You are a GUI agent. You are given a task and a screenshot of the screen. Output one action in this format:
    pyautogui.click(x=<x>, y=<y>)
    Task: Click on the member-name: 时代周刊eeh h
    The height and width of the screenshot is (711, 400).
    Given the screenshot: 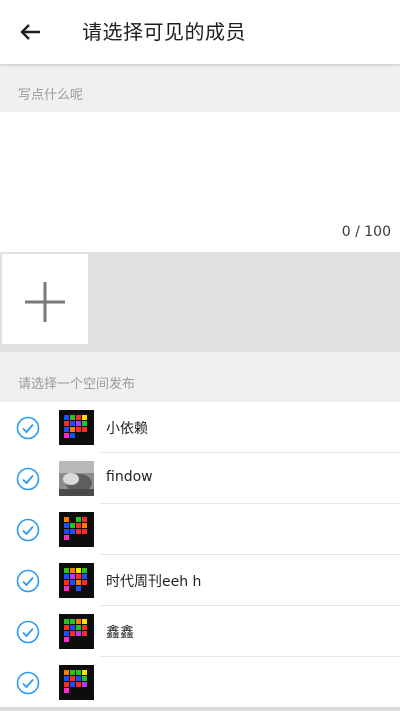 What is the action you would take?
    pyautogui.click(x=154, y=582)
    